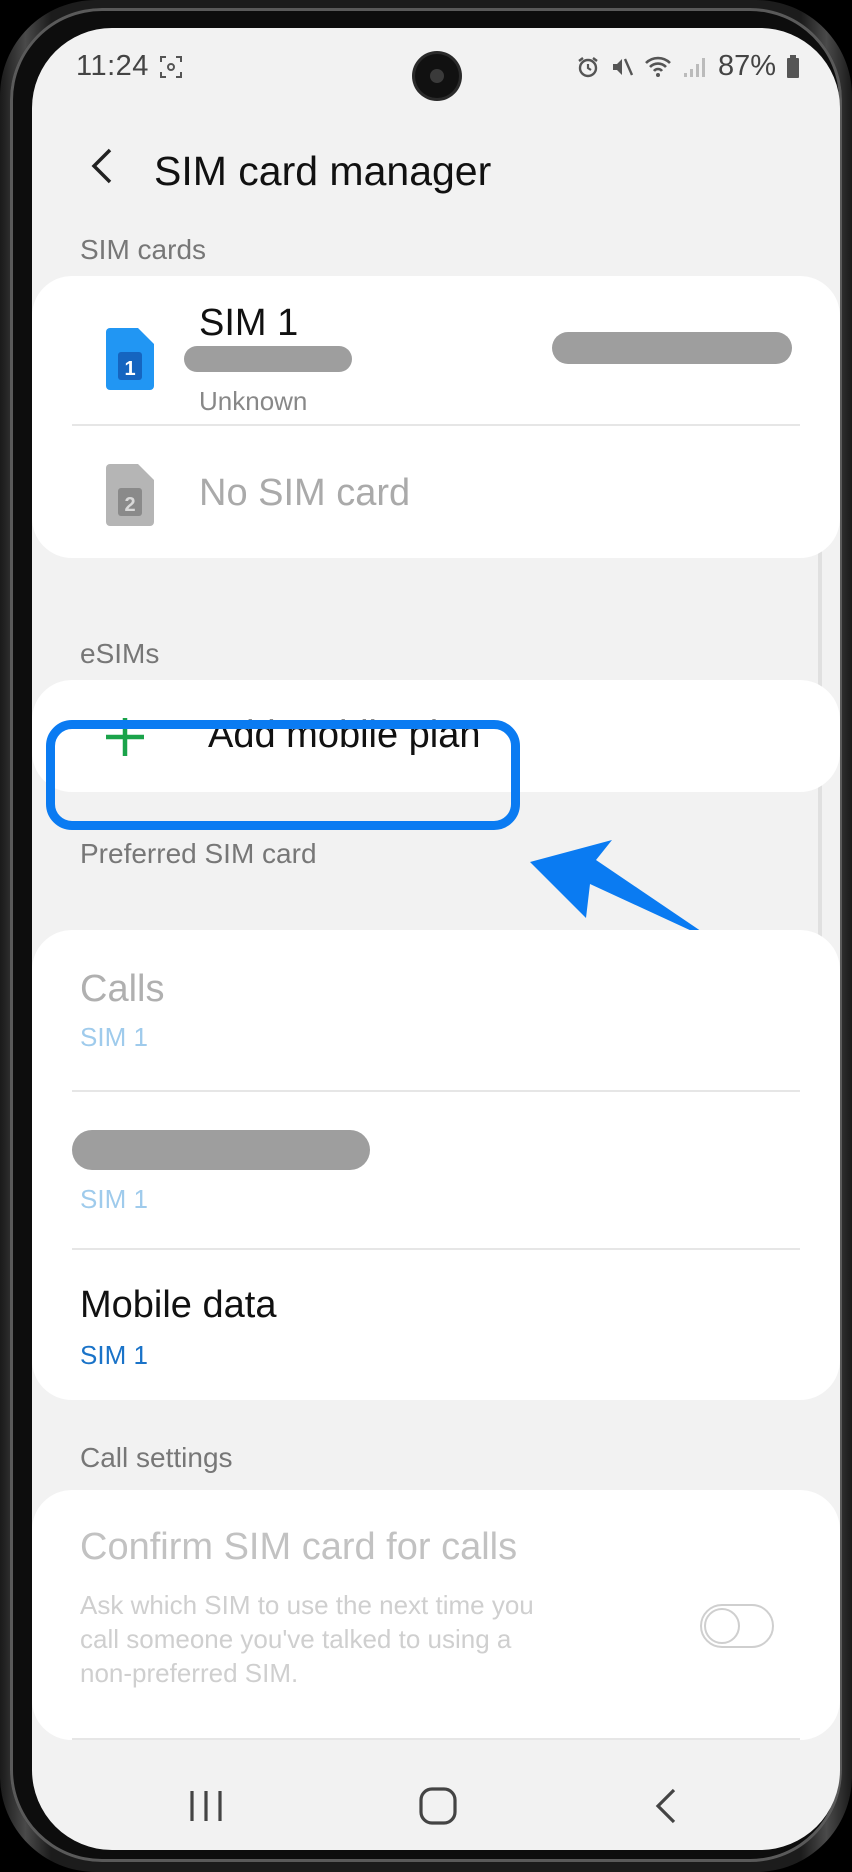 This screenshot has height=1872, width=852. I want to click on confirm-sim-desc-1: Ask which SIM to use the next time you, so click(307, 1605).